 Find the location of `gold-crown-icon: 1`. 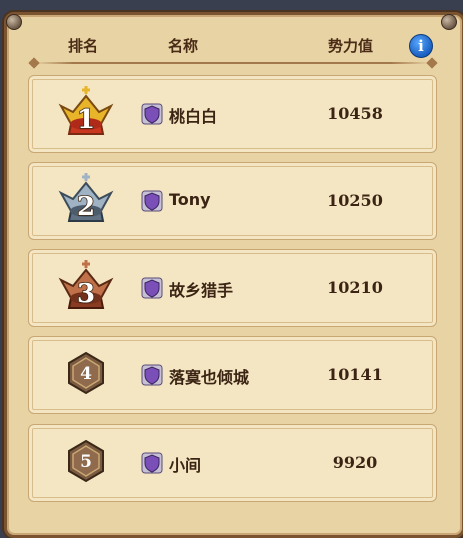

gold-crown-icon: 1 is located at coordinates (86, 111).